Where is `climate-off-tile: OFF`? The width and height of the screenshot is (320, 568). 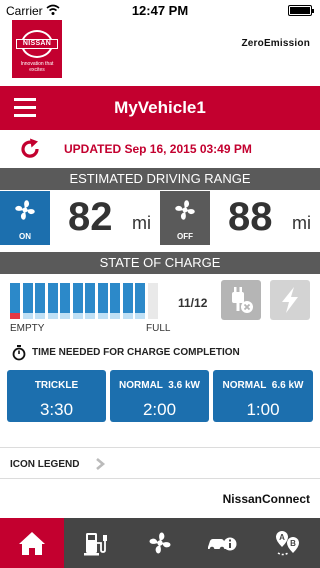 climate-off-tile: OFF is located at coordinates (185, 218).